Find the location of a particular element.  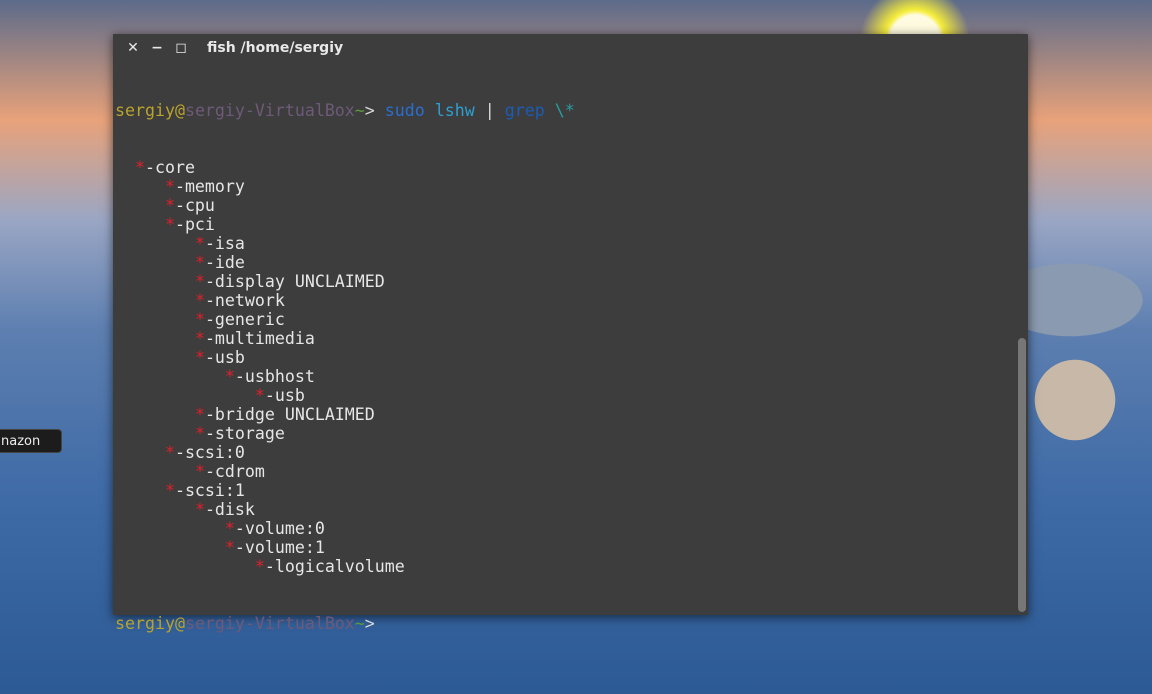

output-line: *-ide is located at coordinates (564, 262).